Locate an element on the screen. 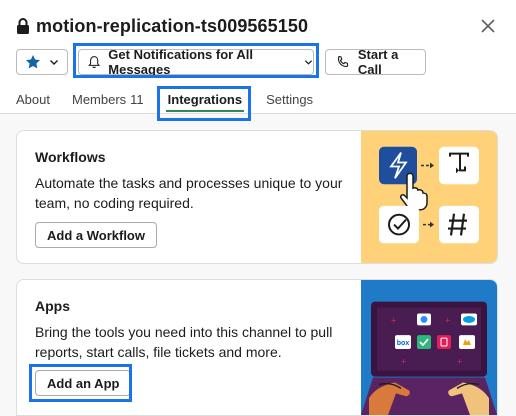 The height and width of the screenshot is (416, 516). bell-icon is located at coordinates (94, 62).